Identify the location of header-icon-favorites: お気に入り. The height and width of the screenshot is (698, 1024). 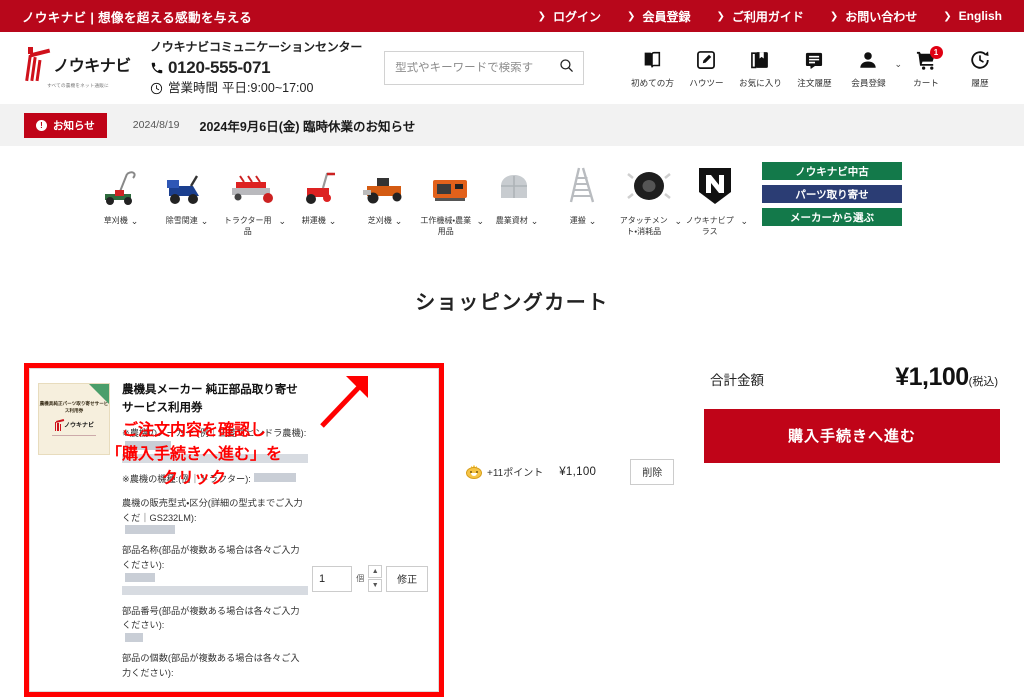
(760, 68).